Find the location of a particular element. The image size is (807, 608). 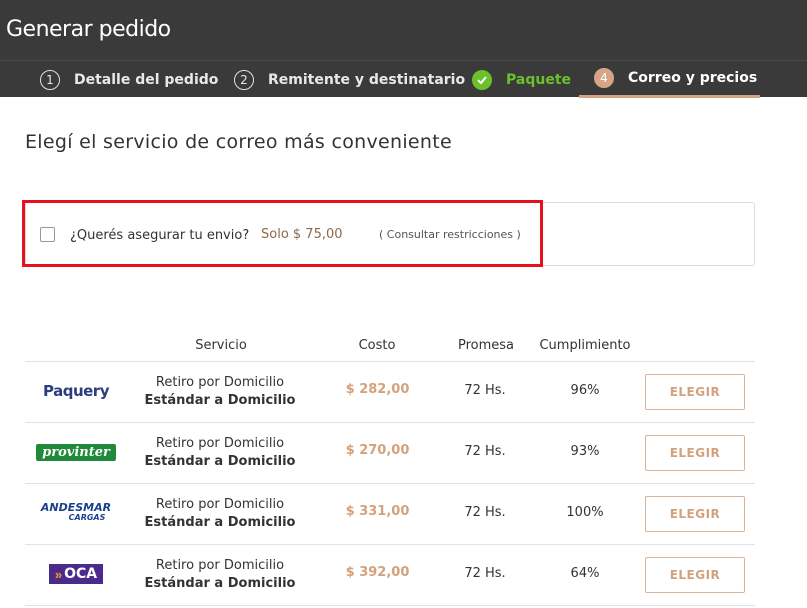

step-detalle-pedido: 1 Detalle del pedido is located at coordinates (129, 79).